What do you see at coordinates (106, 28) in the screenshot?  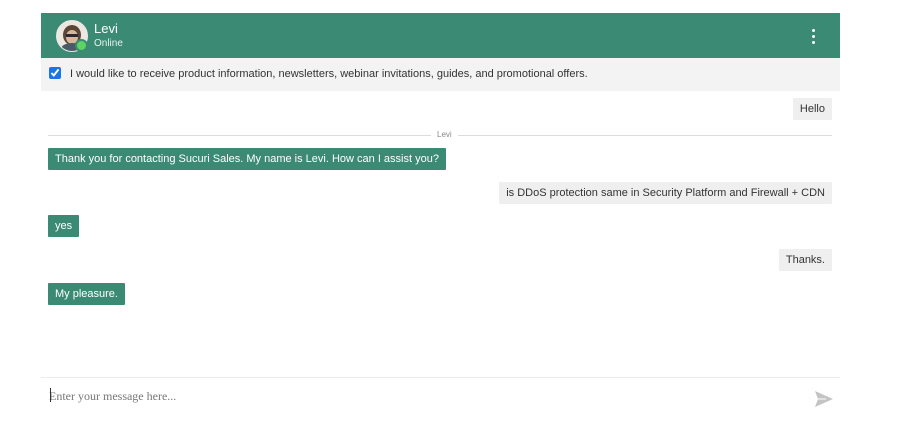 I see `agent-name: Levi` at bounding box center [106, 28].